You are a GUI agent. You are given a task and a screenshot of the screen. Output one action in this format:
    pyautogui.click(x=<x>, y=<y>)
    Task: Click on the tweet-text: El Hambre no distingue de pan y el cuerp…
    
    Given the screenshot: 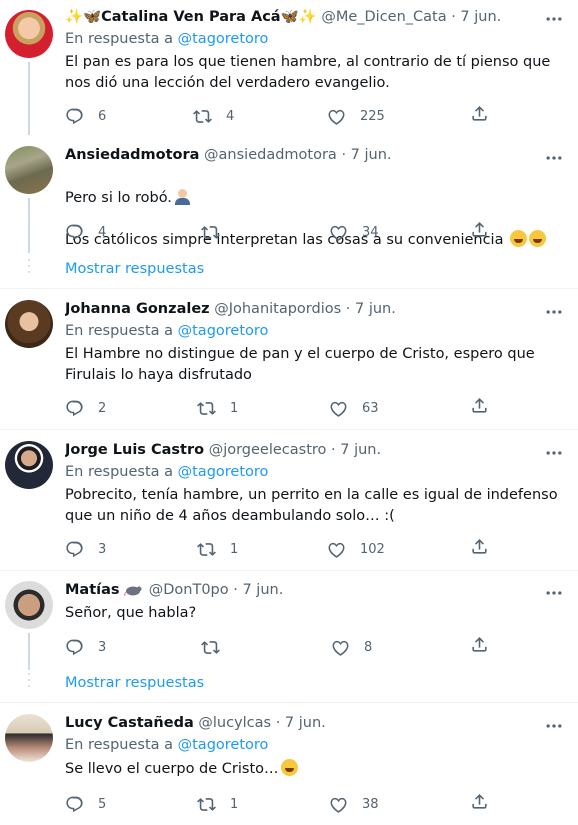 What is the action you would take?
    pyautogui.click(x=300, y=364)
    